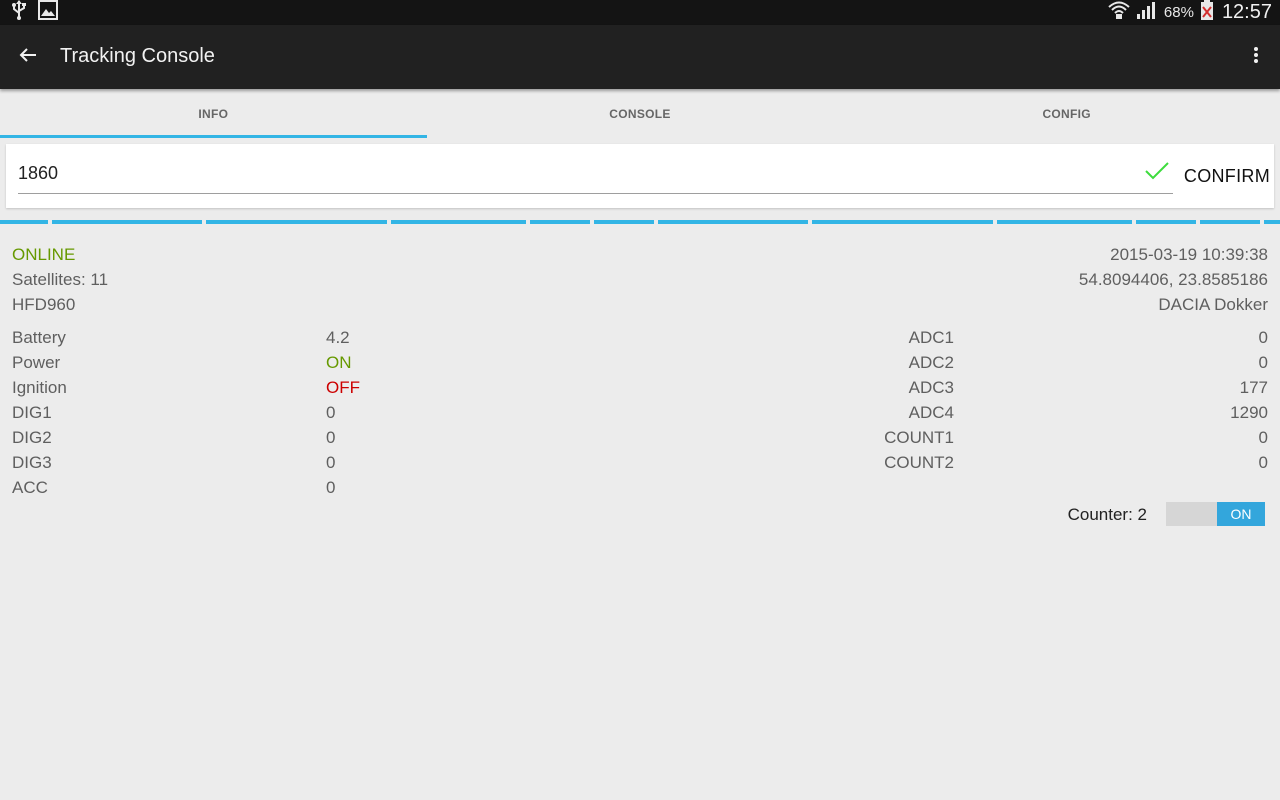  I want to click on counter-label: Counter: 2, so click(1107, 514).